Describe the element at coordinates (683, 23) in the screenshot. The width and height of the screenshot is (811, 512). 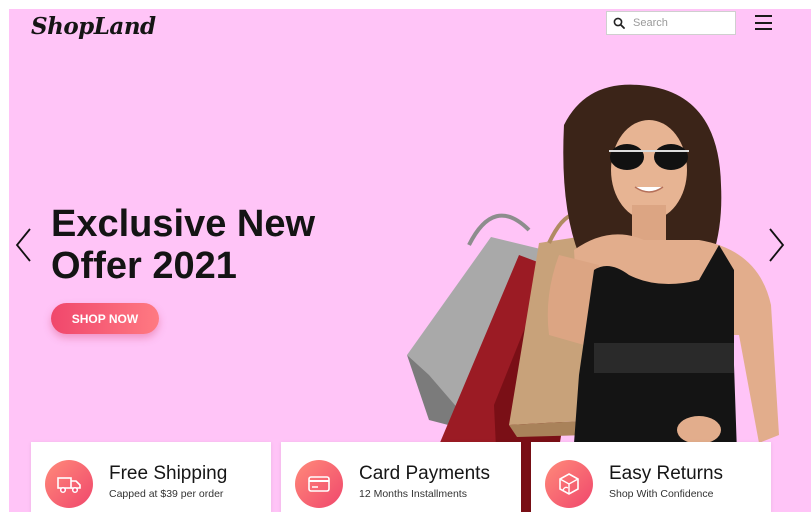
I see `search-input` at that location.